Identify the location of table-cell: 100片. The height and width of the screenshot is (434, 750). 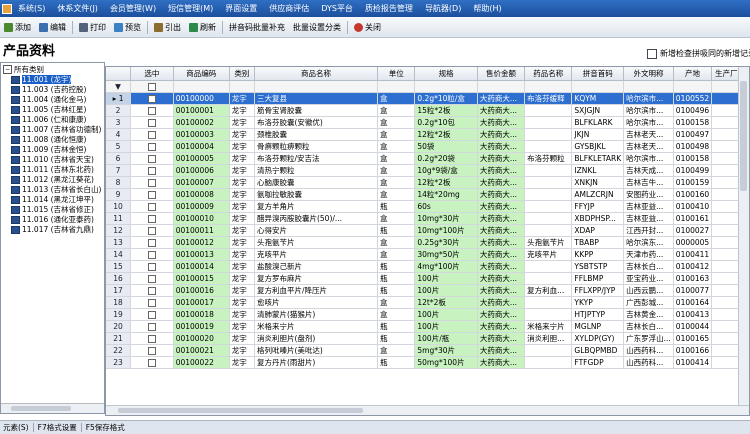
(446, 326).